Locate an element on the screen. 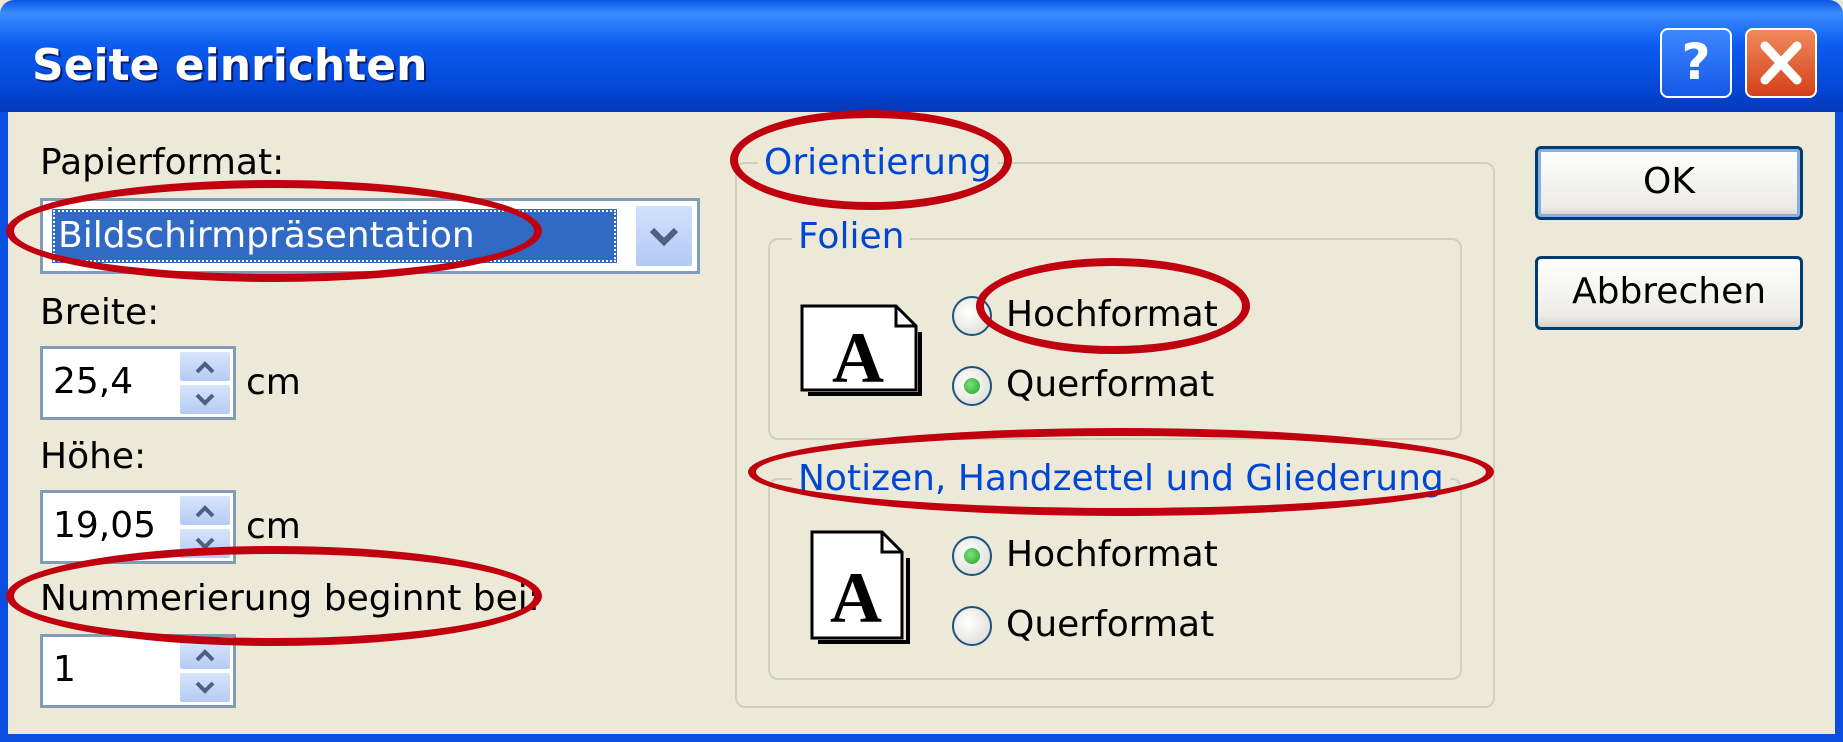  notes-title: Notizen, Handzettel und Gliederung is located at coordinates (1121, 478).